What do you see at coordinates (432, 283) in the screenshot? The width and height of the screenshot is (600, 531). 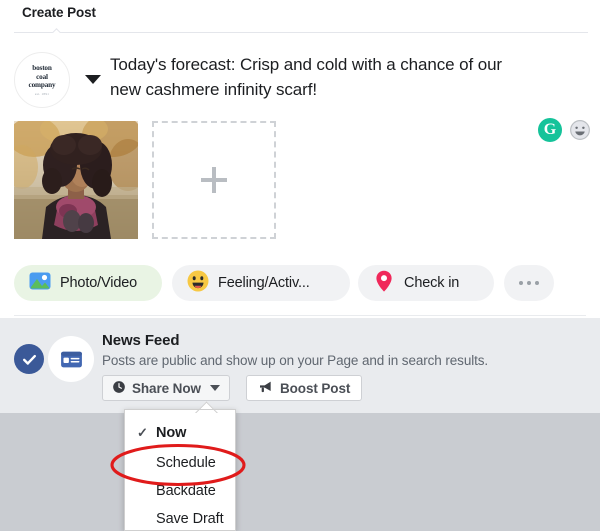 I see `check-in-label: Check in` at bounding box center [432, 283].